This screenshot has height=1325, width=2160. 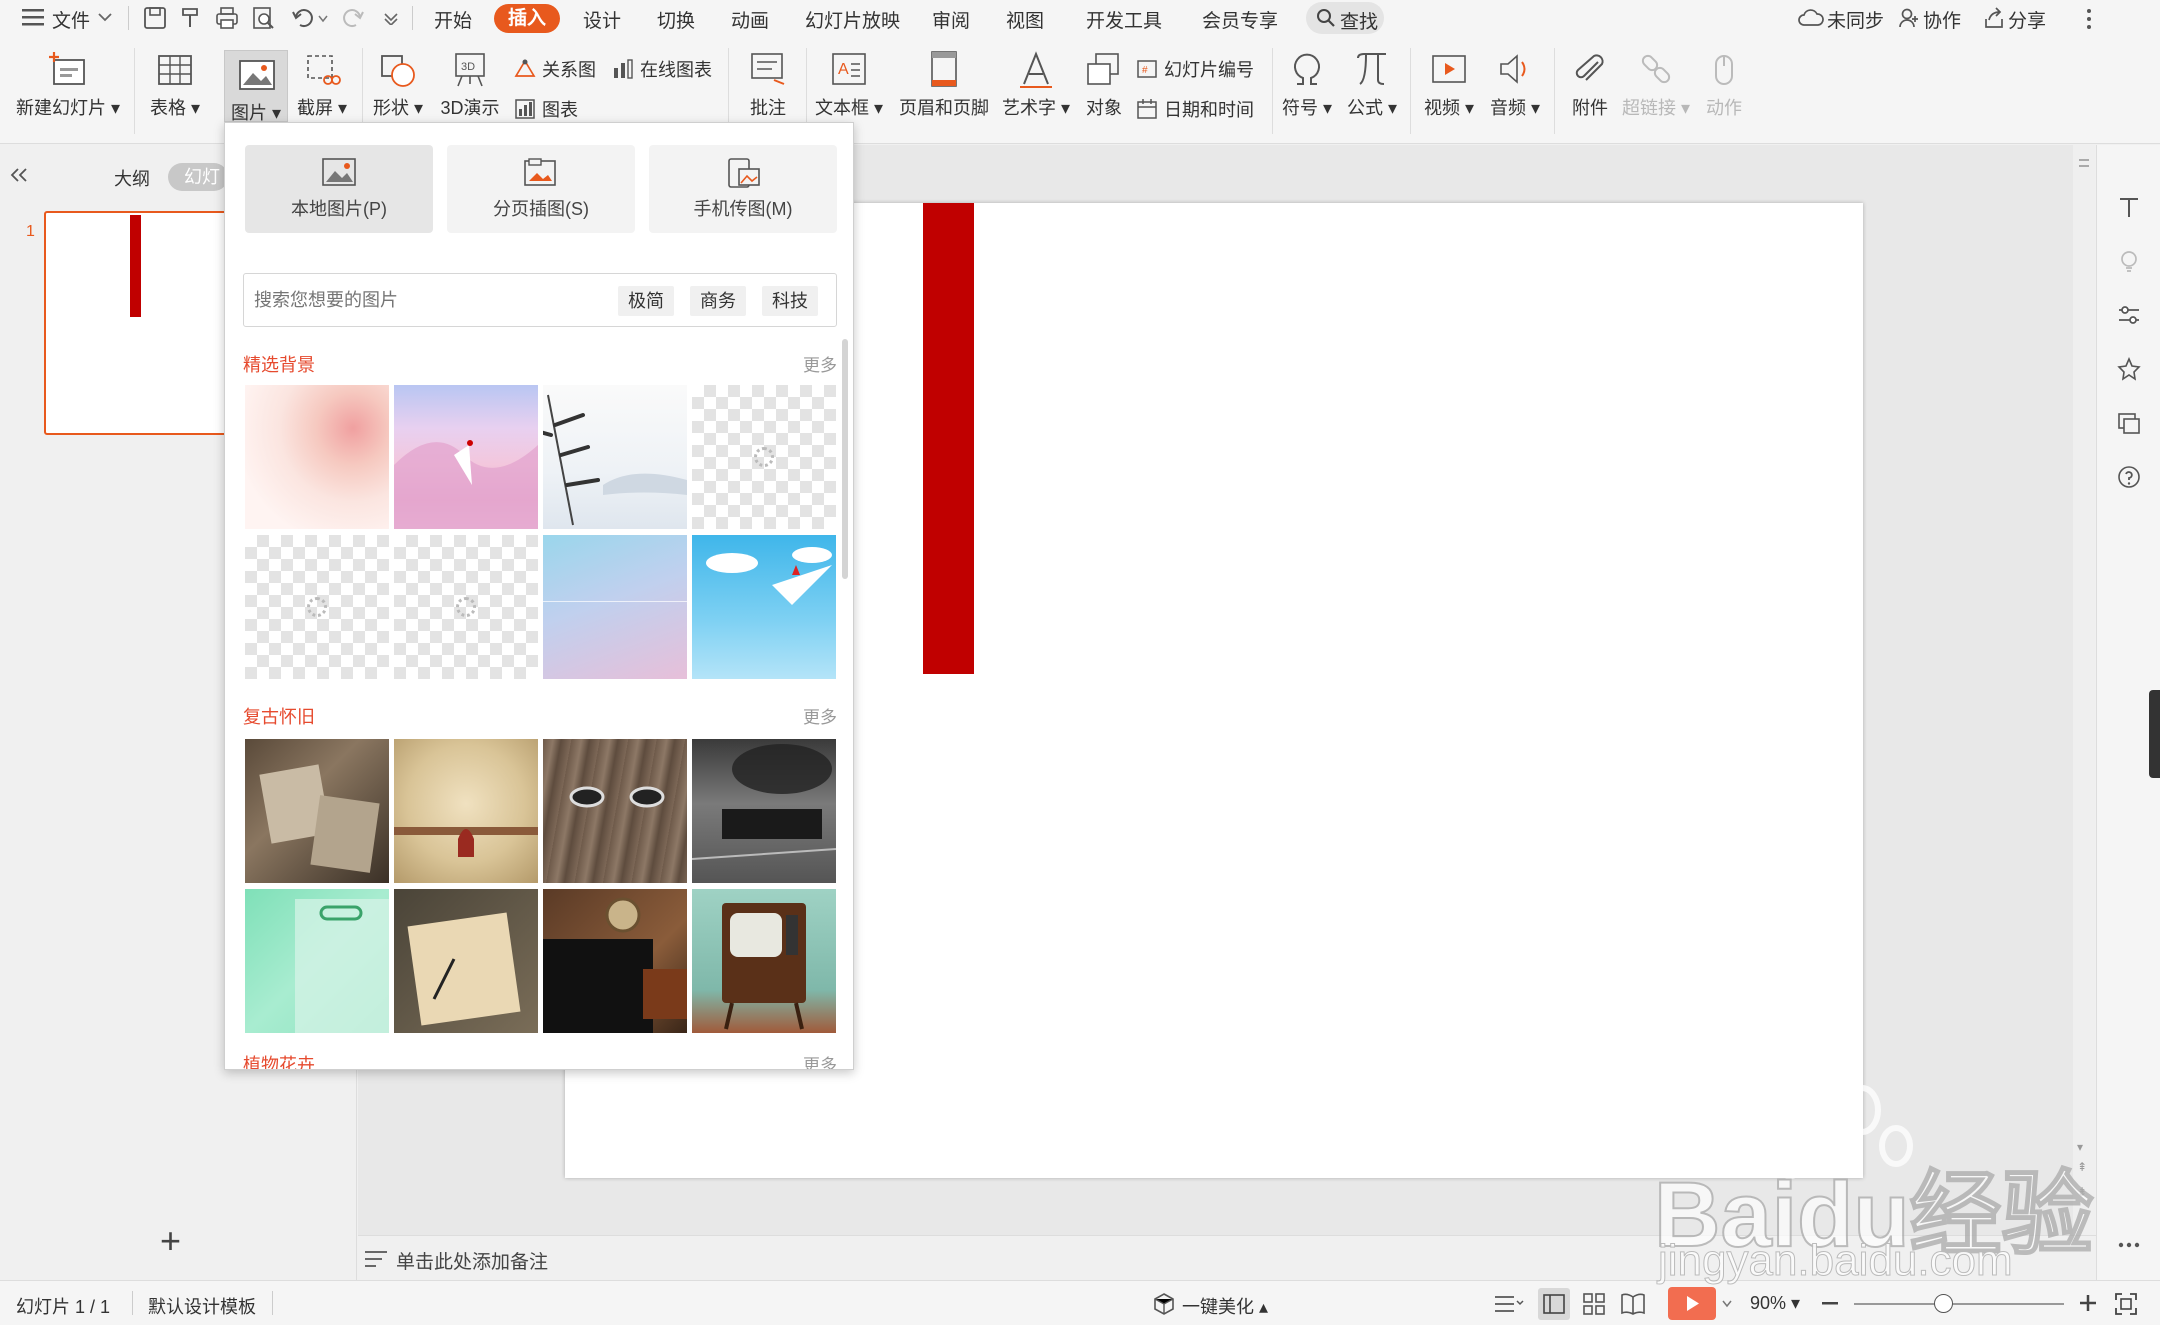 I want to click on online-chart-button: 在线图表, so click(x=662, y=69).